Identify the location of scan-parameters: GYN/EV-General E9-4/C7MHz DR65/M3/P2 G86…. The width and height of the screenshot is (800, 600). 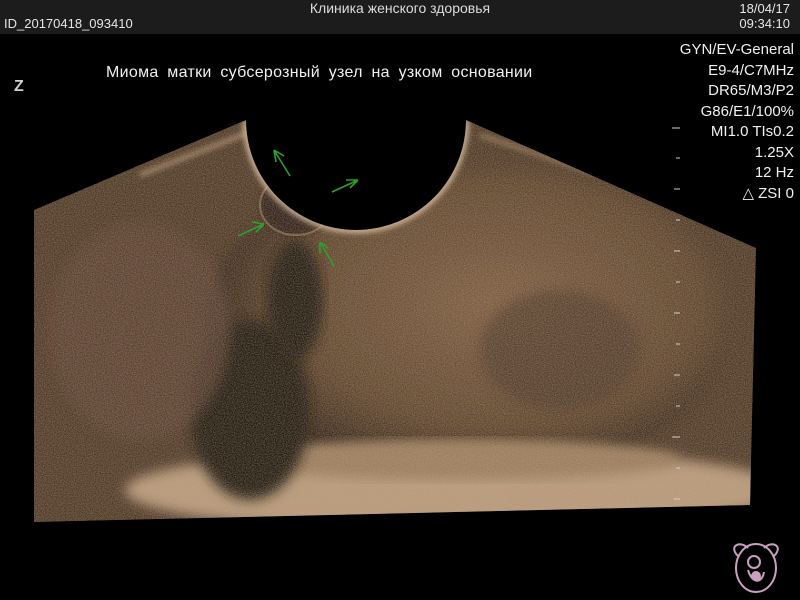
(737, 122).